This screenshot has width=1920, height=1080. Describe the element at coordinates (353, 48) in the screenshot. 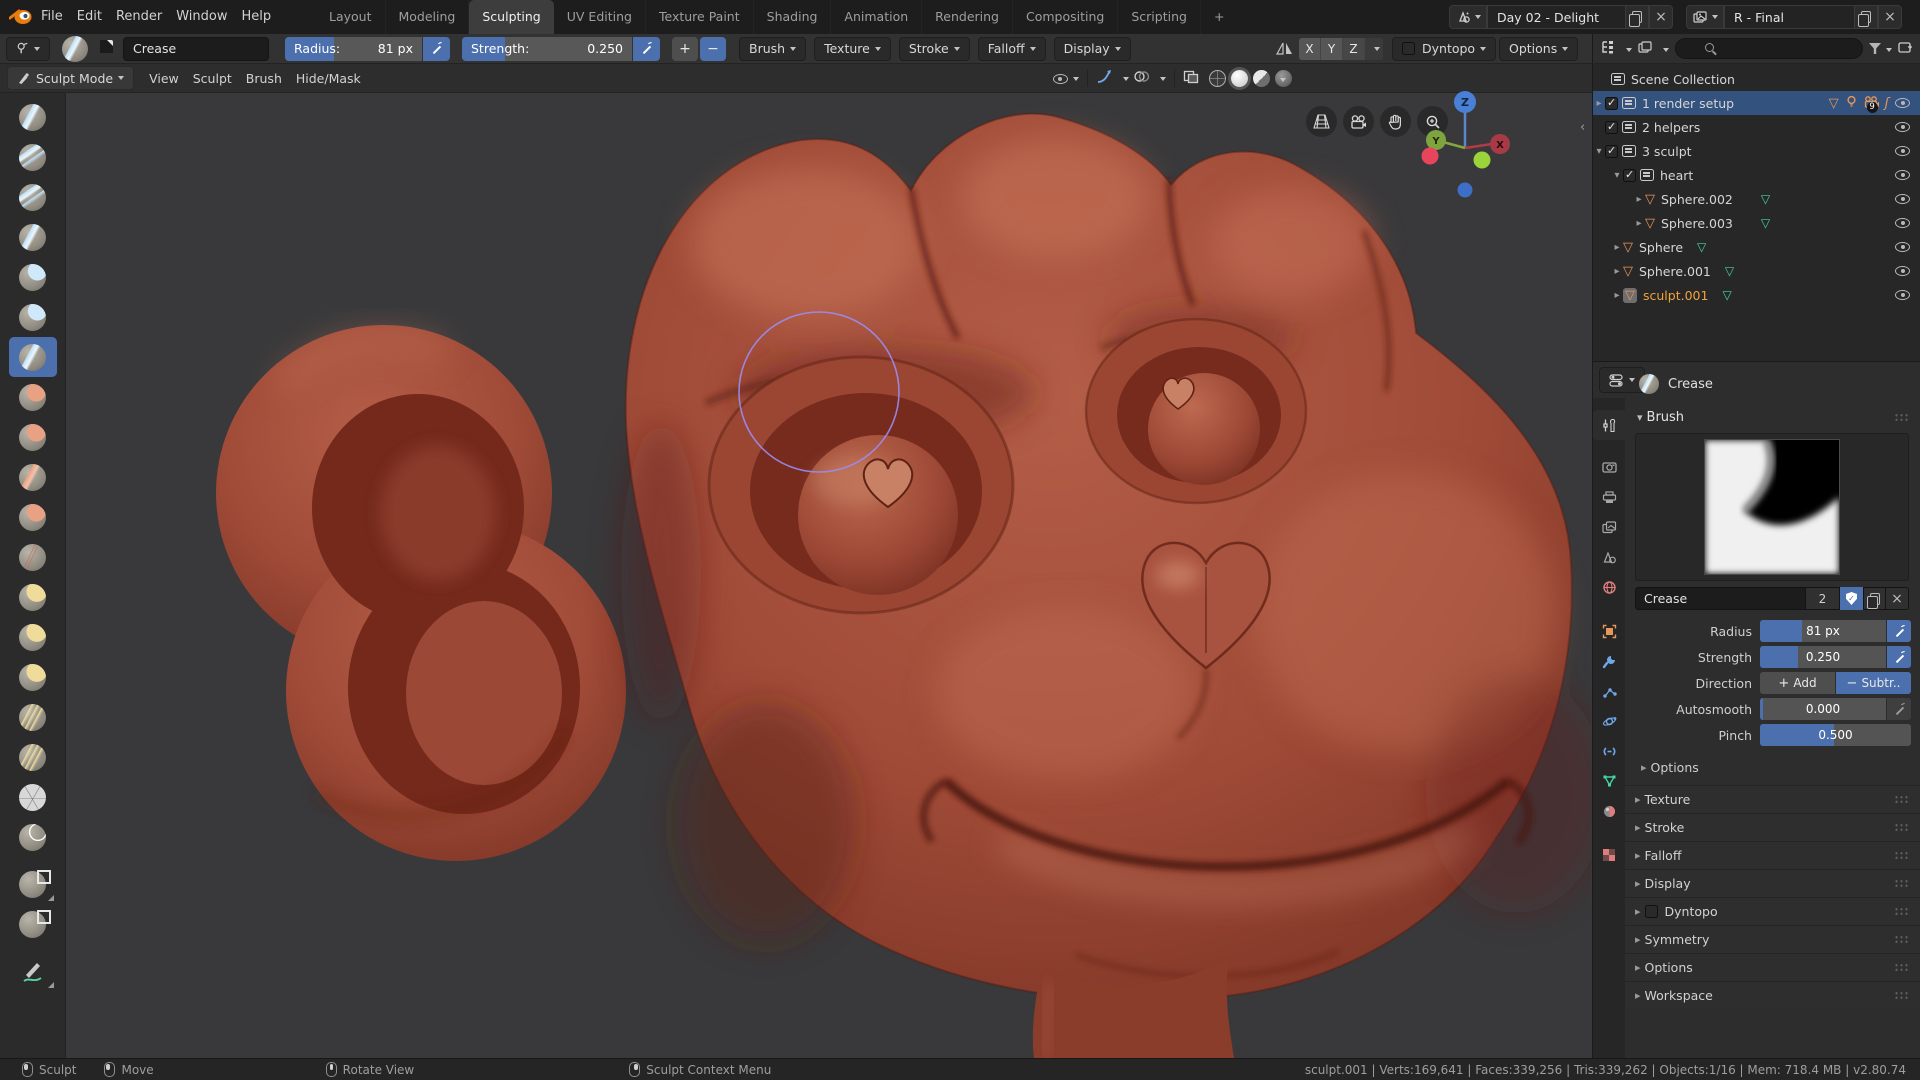

I see `radius-slider: Radius: 81 px` at that location.